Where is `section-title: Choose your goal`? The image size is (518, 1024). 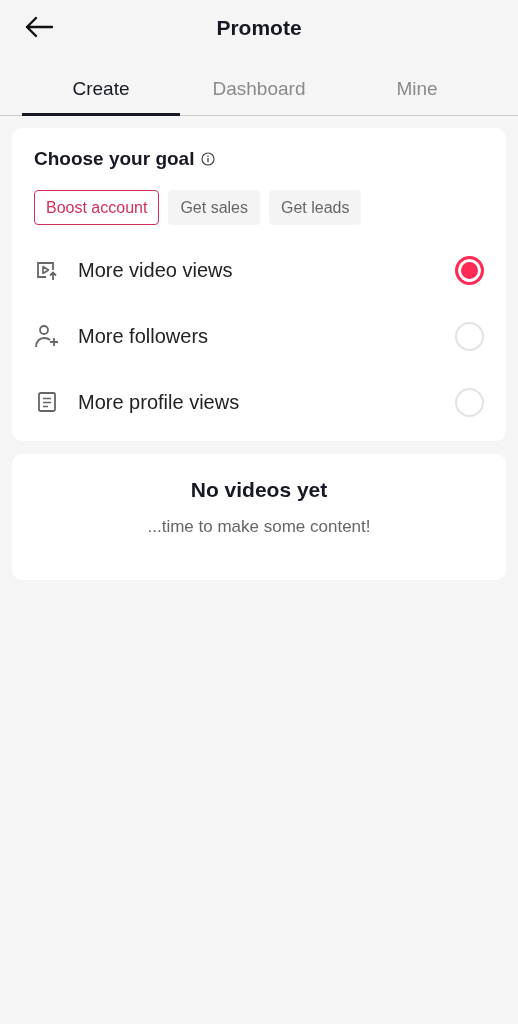 section-title: Choose your goal is located at coordinates (114, 159).